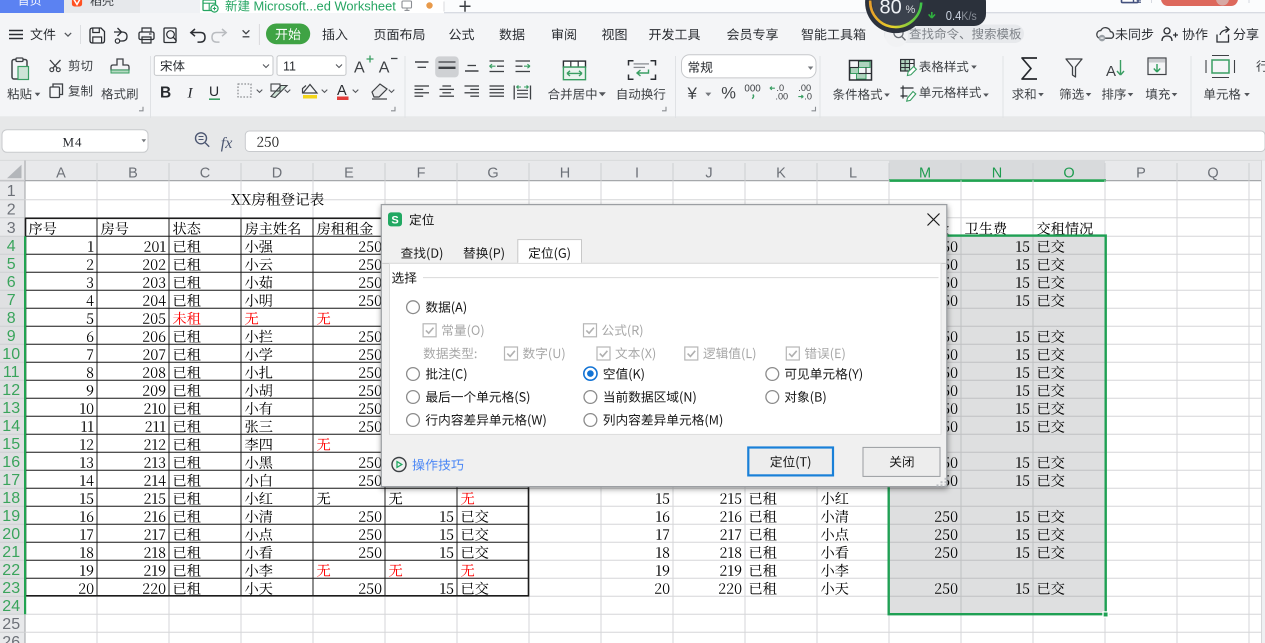 The height and width of the screenshot is (643, 1265). I want to click on svg-text: 17, so click(11, 480).